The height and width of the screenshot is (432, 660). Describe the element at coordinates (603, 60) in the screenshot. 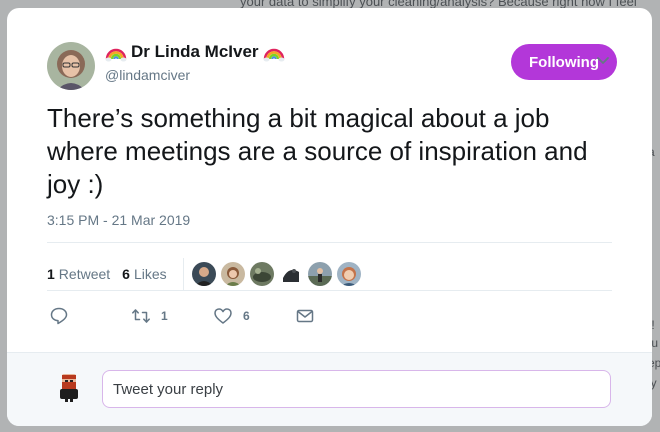

I see `chevron-down-icon` at that location.